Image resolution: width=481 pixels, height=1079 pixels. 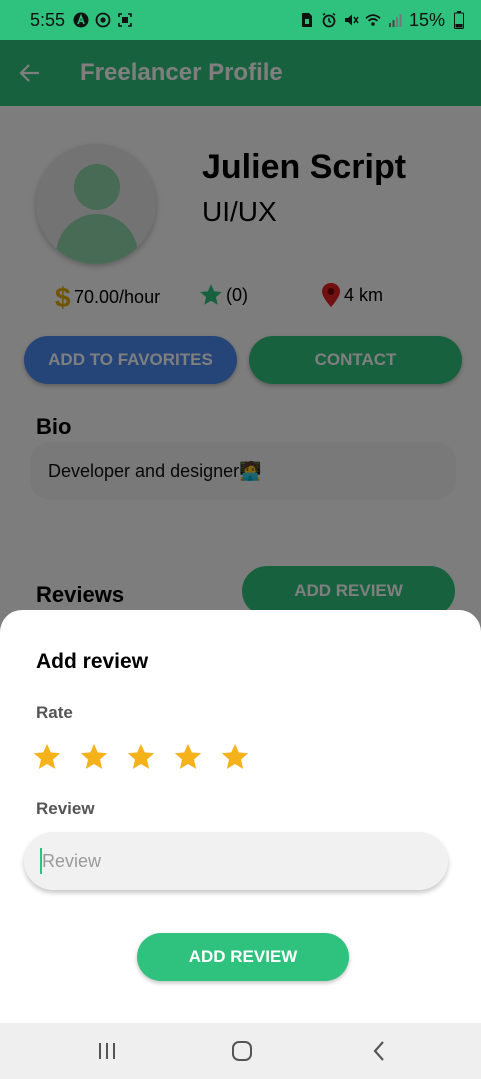 I want to click on recent-apps-button, so click(x=107, y=1051).